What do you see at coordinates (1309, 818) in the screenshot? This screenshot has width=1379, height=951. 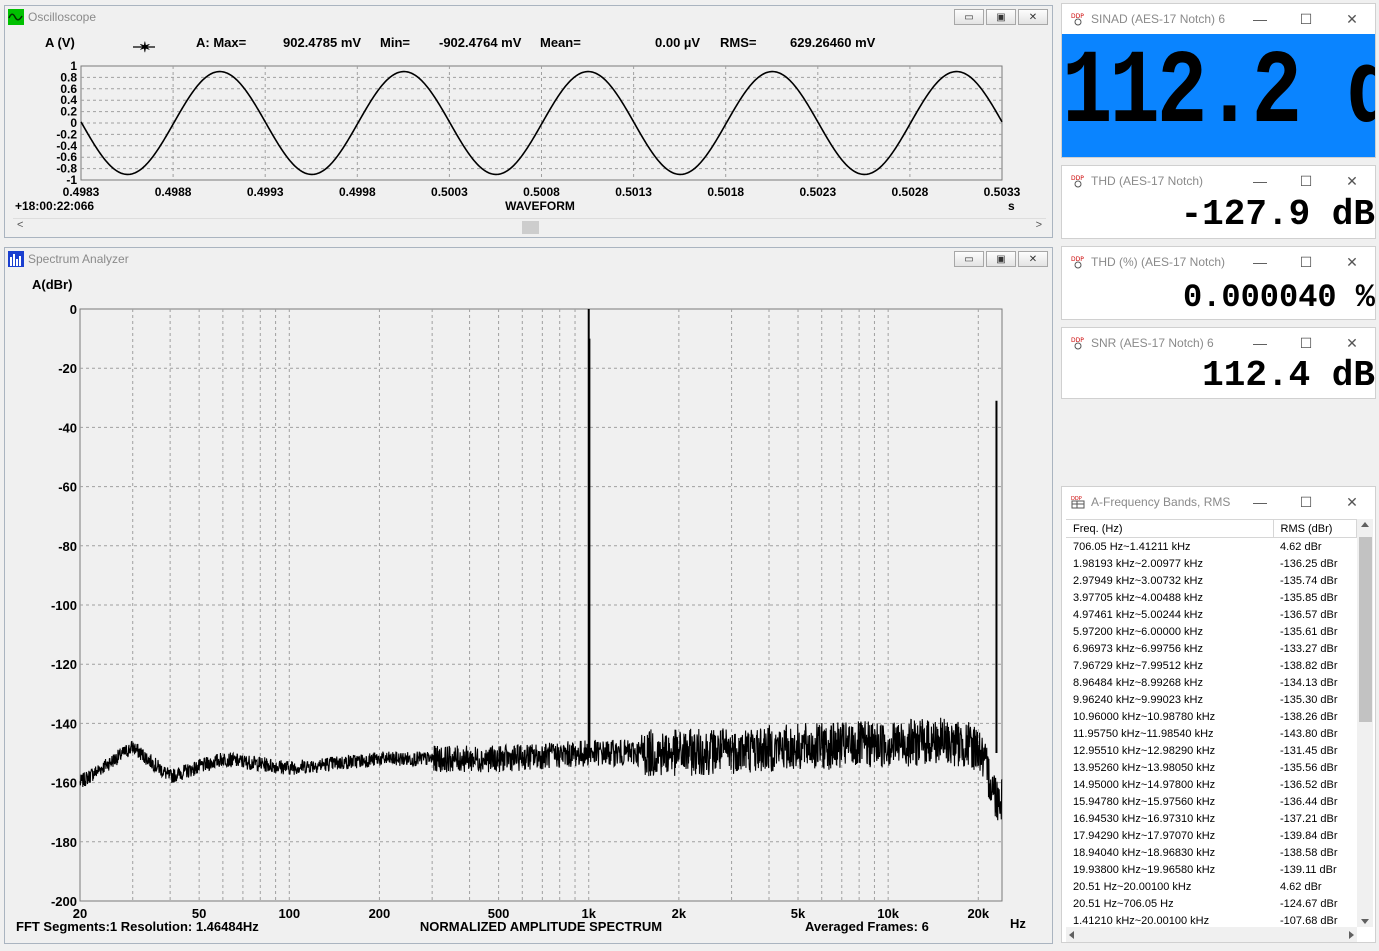 I see `band-rms-cell: -137.21 dBr` at bounding box center [1309, 818].